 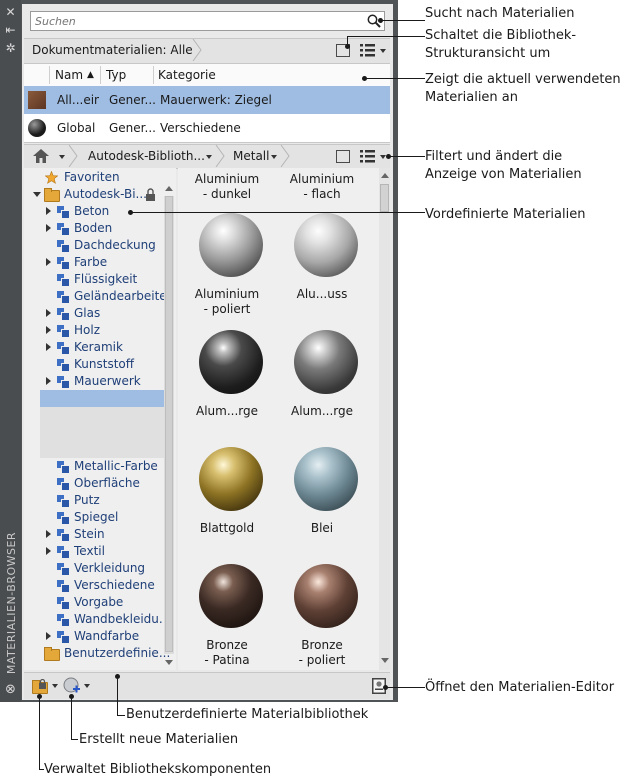 What do you see at coordinates (227, 301) in the screenshot?
I see `material-label: Aluminium - poliert` at bounding box center [227, 301].